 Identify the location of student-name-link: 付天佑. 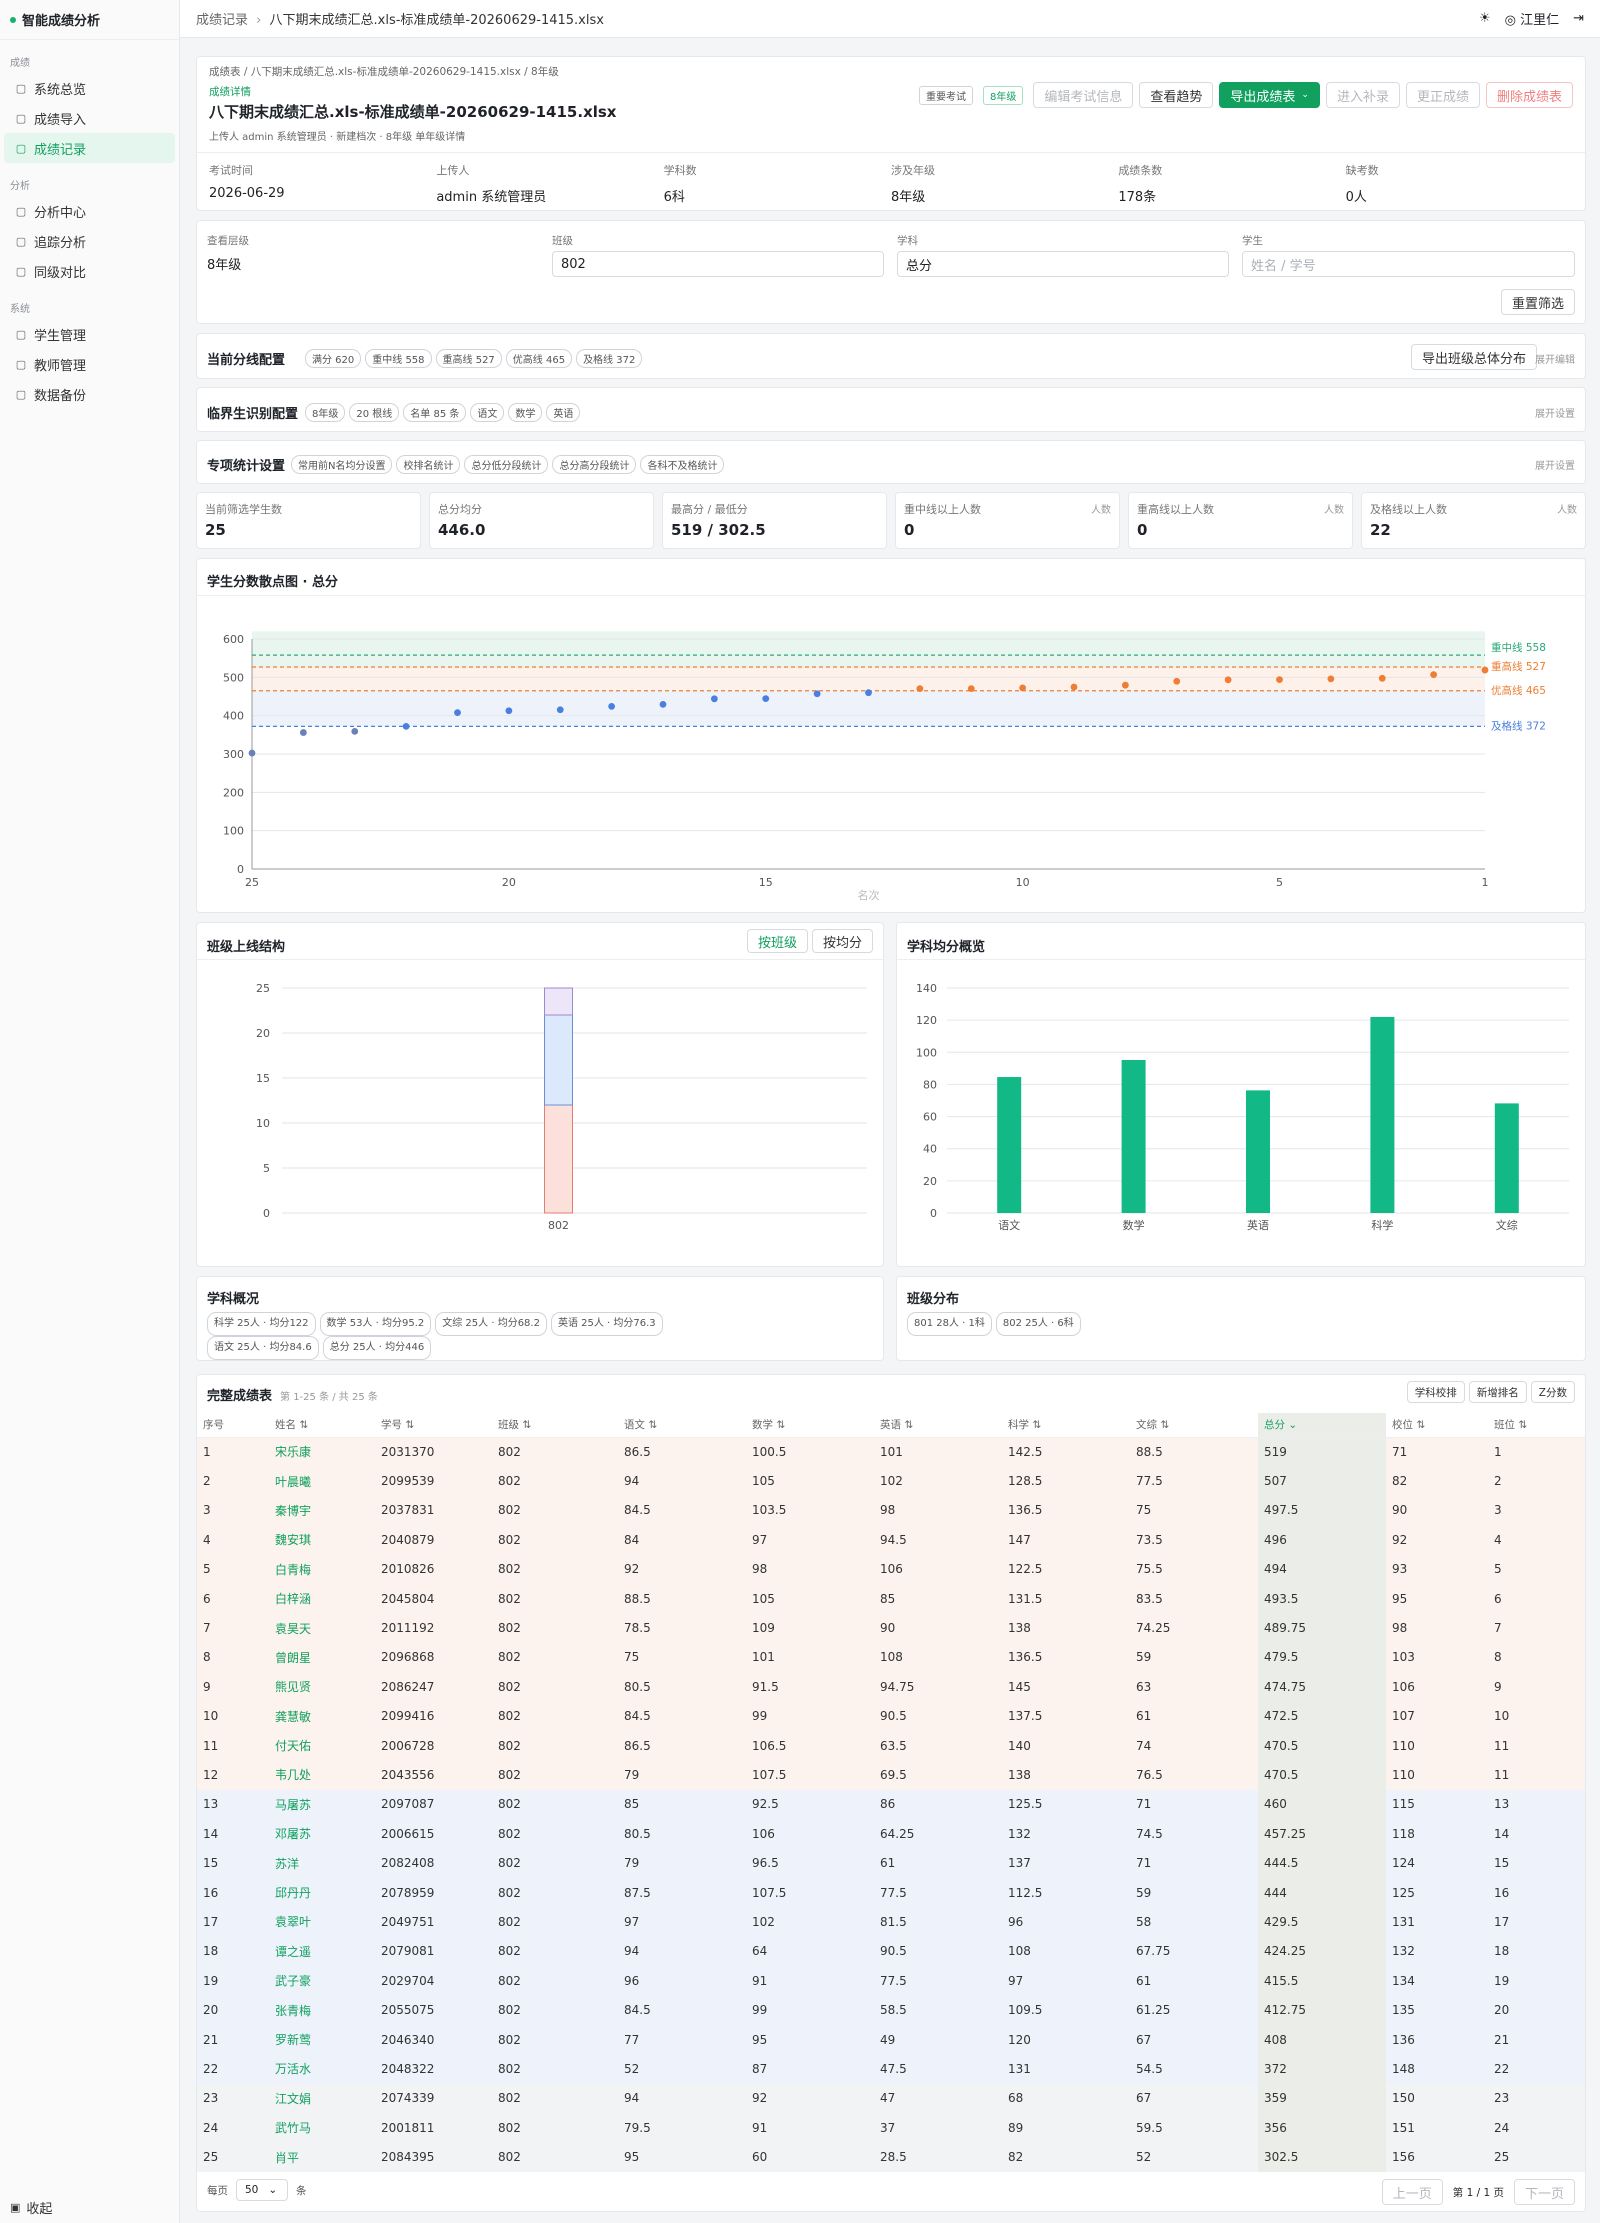
(322, 1745).